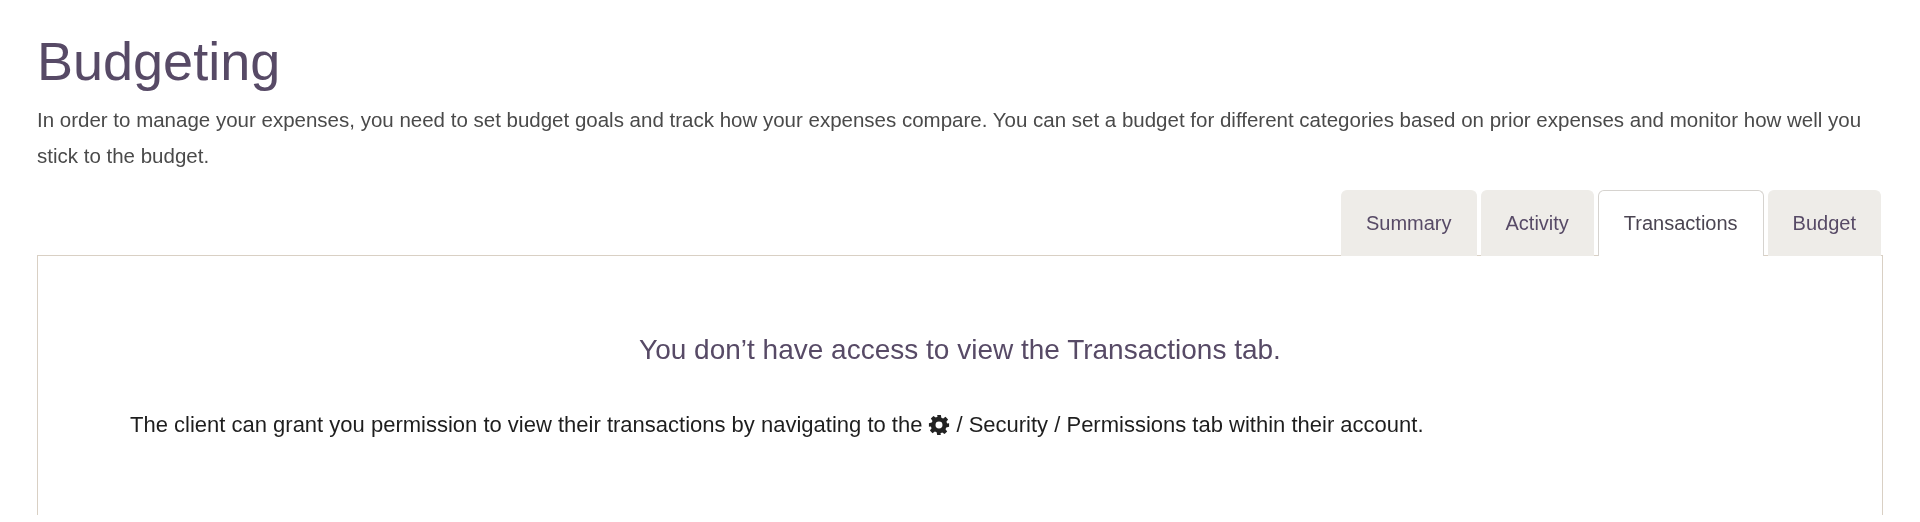 The image size is (1920, 522). What do you see at coordinates (1190, 425) in the screenshot?
I see `permission-message: / Security / Permissions tab within their account.` at bounding box center [1190, 425].